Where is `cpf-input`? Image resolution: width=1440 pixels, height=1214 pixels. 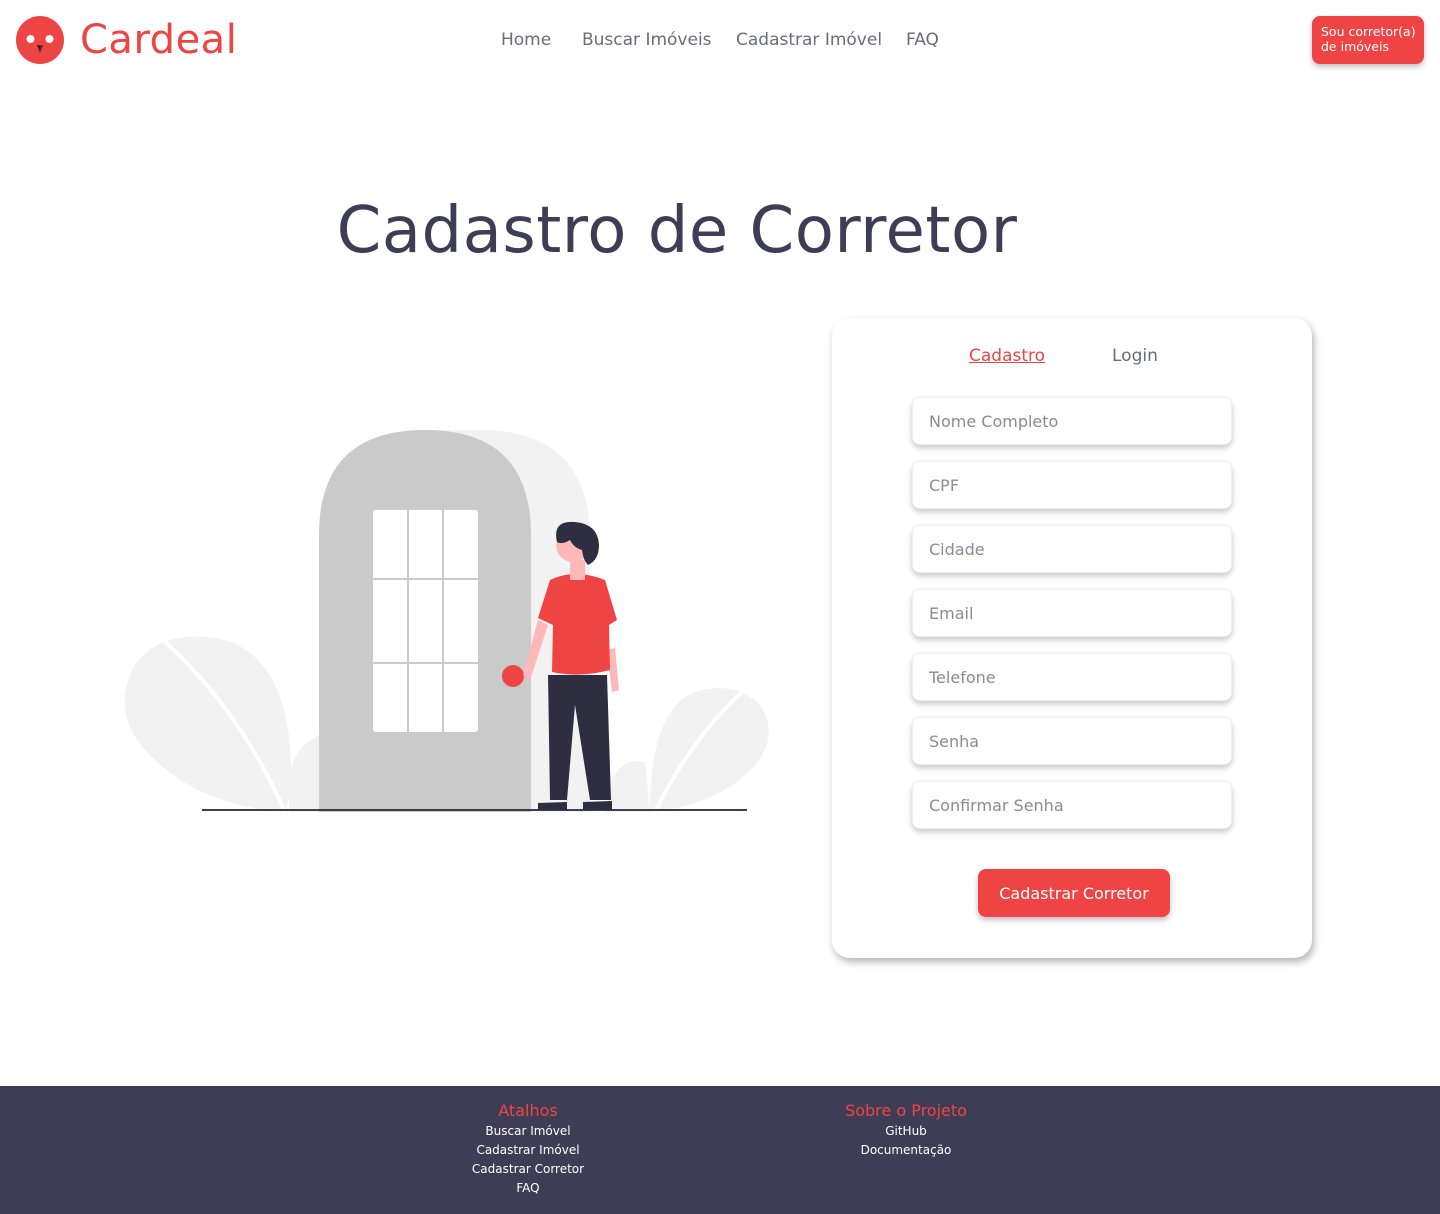 cpf-input is located at coordinates (1072, 485).